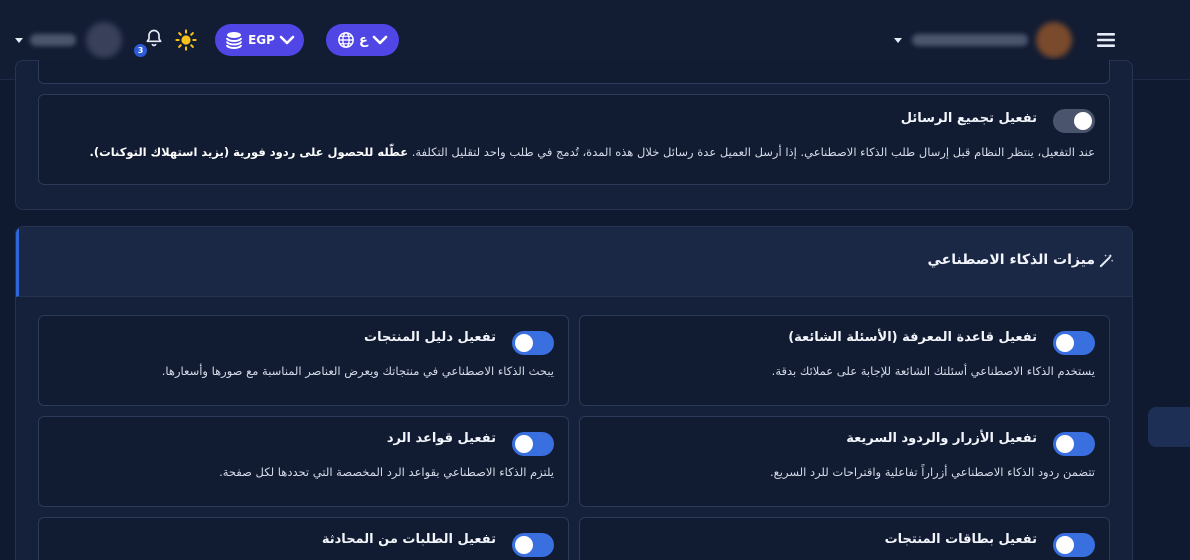 The height and width of the screenshot is (560, 1190). What do you see at coordinates (912, 337) in the screenshot?
I see `feature-title: تفعيل قاعدة المعرفة (الأسئلة الشائعة)` at bounding box center [912, 337].